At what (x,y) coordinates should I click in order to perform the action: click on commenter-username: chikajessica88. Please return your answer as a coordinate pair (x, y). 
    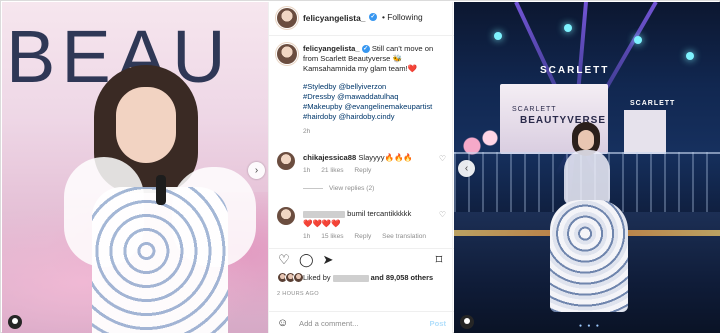
    Looking at the image, I should click on (329, 157).